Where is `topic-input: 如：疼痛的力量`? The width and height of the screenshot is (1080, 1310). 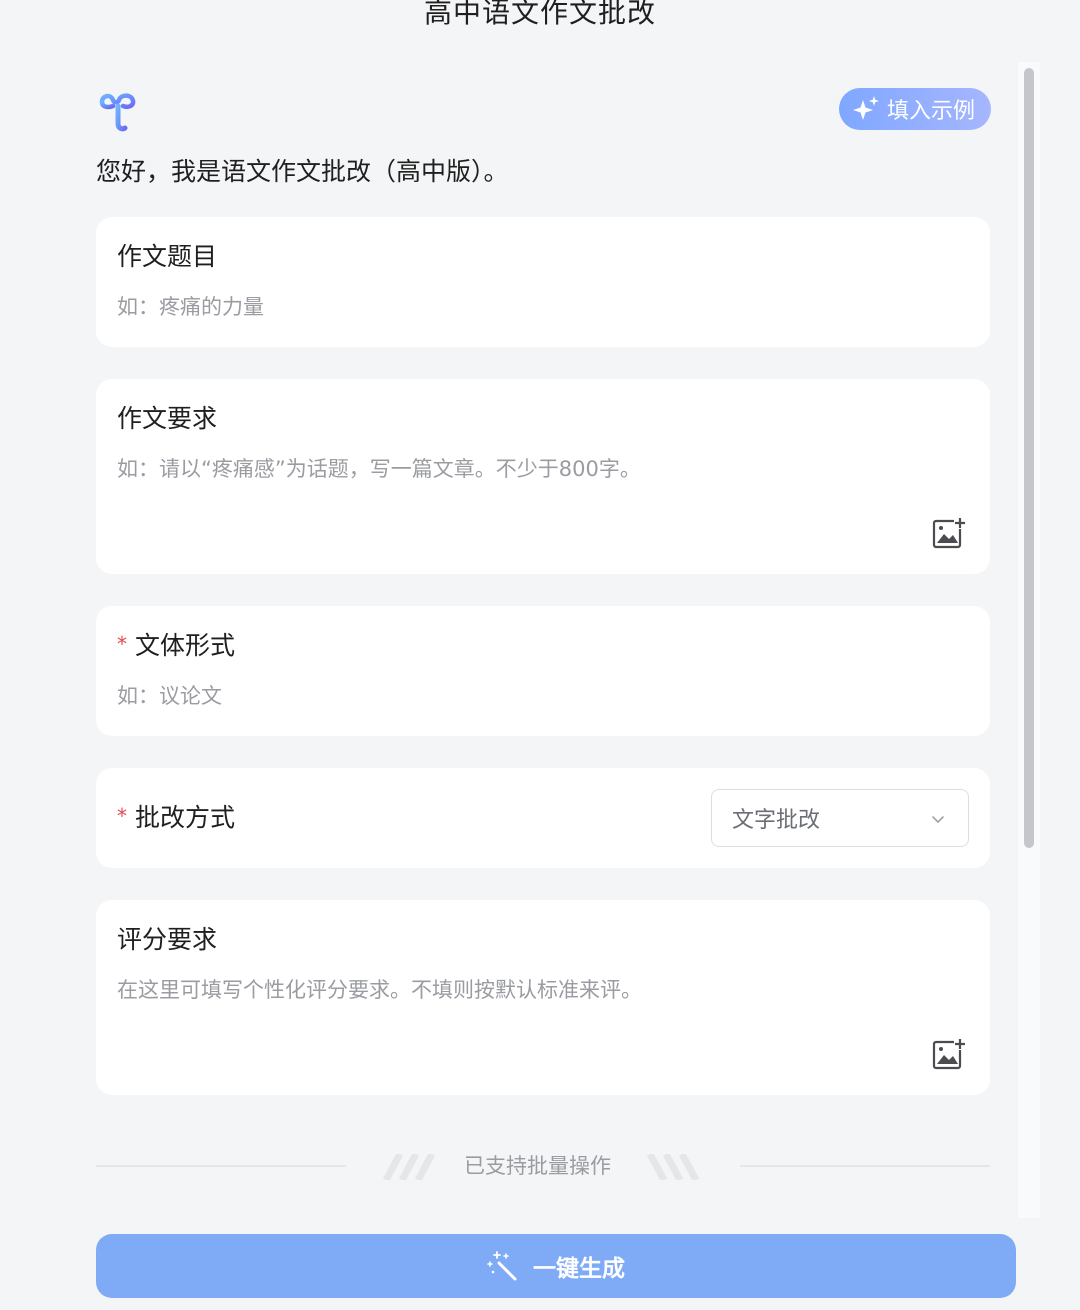 topic-input: 如：疼痛的力量 is located at coordinates (190, 307).